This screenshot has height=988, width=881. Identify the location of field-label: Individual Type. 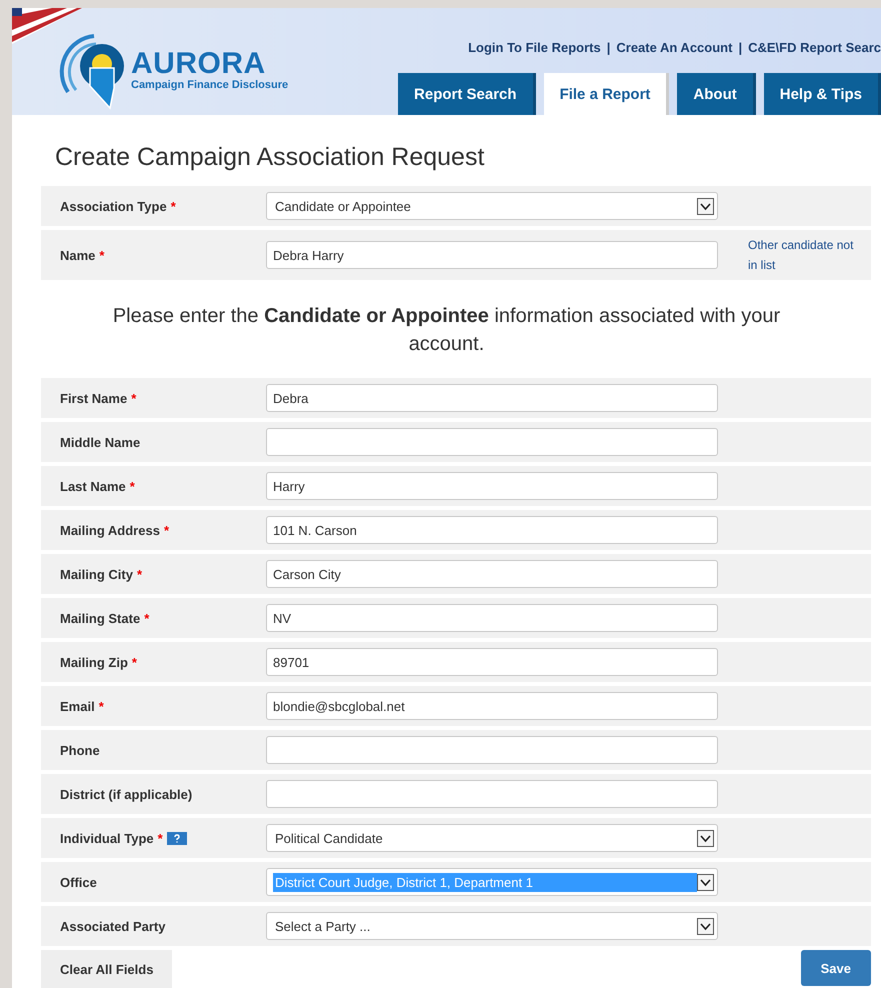
(107, 838).